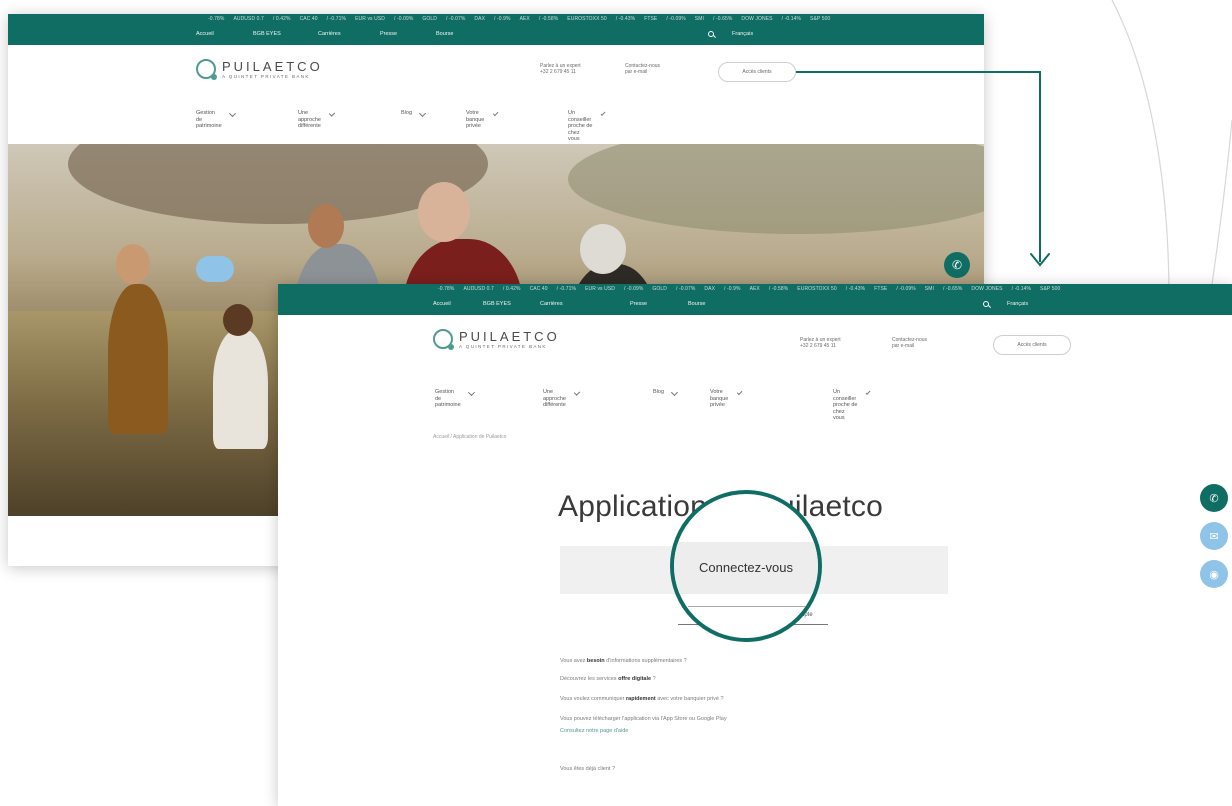 This screenshot has height=806, width=1232. Describe the element at coordinates (855, 288) in the screenshot. I see `ticker-item: / -0.43%` at that location.